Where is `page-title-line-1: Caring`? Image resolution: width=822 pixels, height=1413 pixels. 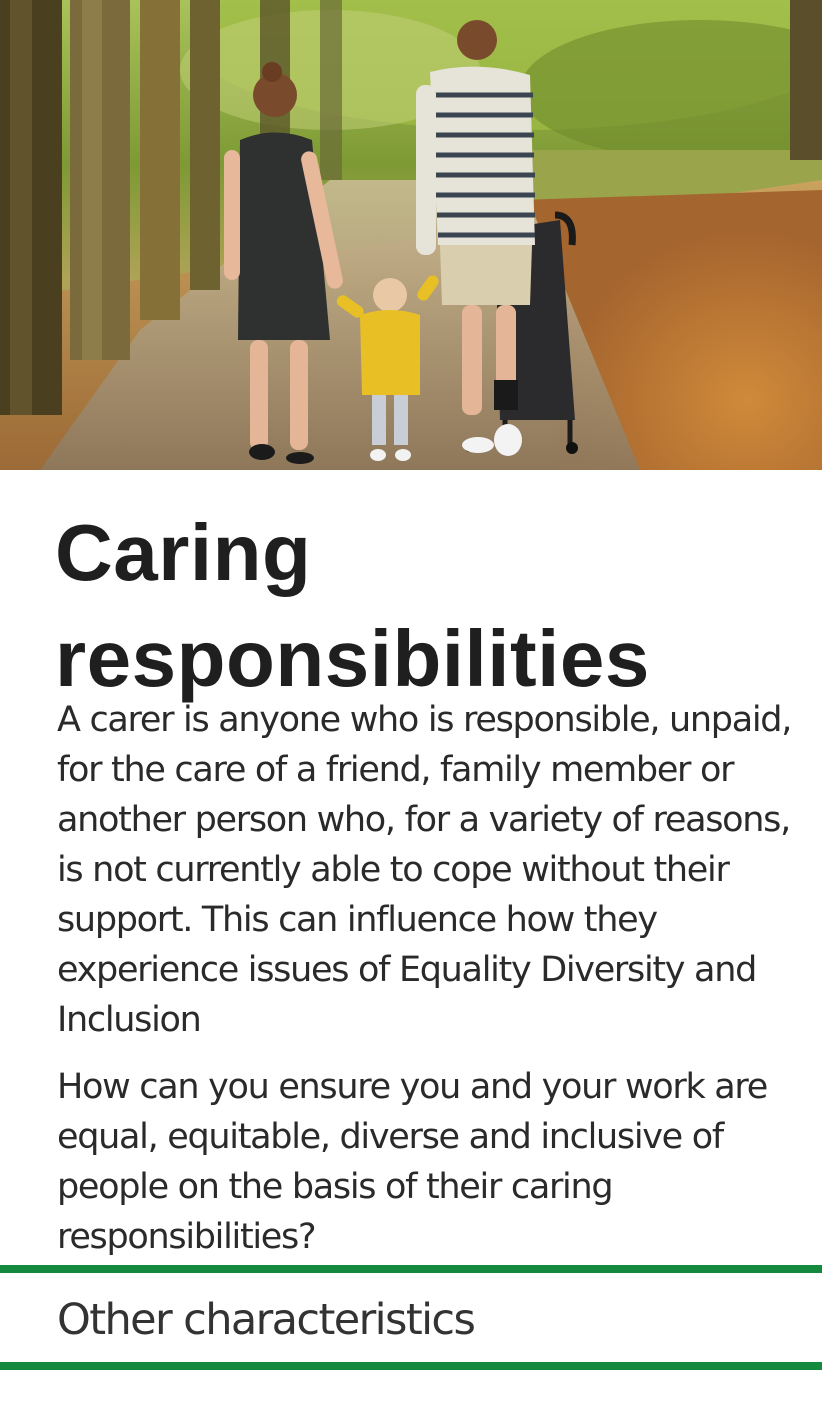 page-title-line-1: Caring is located at coordinates (183, 552).